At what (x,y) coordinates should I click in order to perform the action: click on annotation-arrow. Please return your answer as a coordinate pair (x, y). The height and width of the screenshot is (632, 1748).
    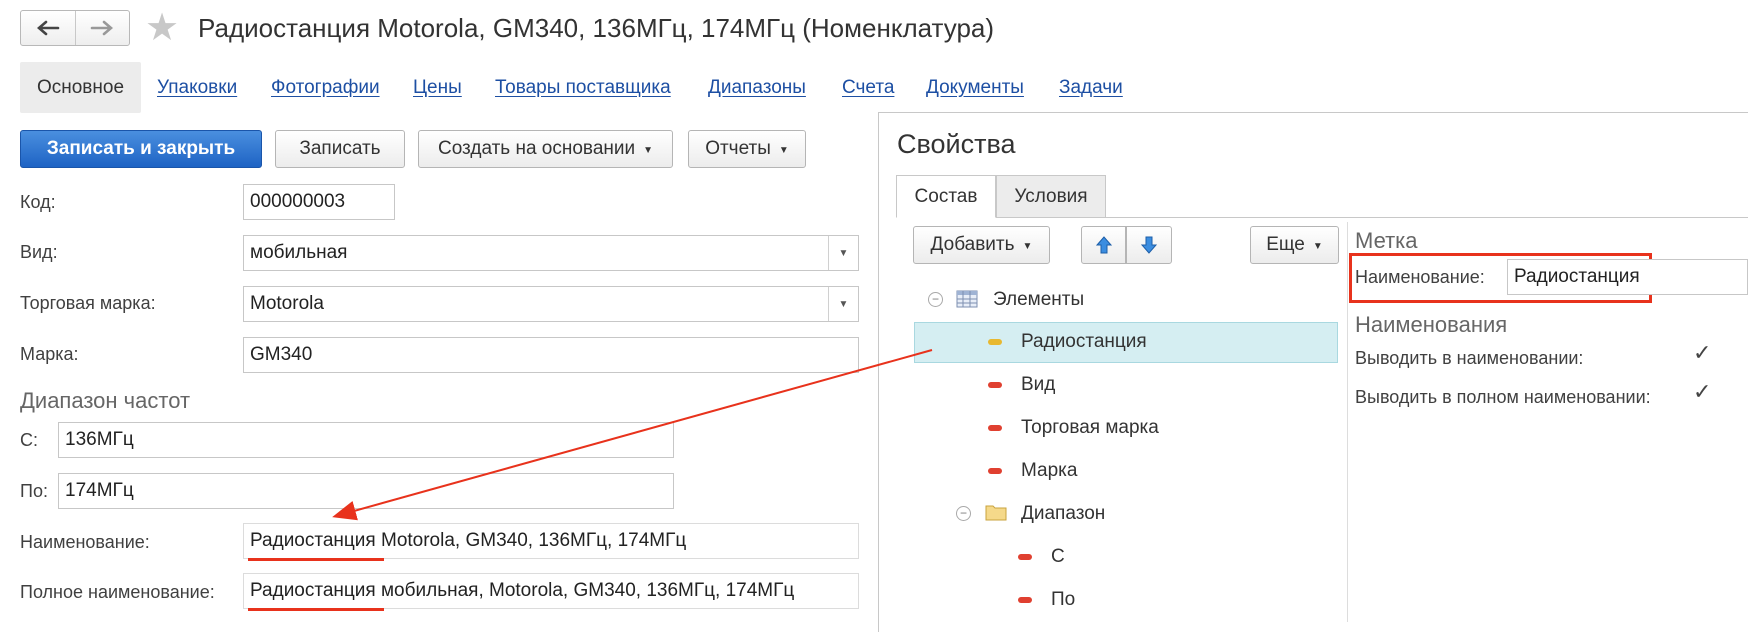
    Looking at the image, I should click on (632, 435).